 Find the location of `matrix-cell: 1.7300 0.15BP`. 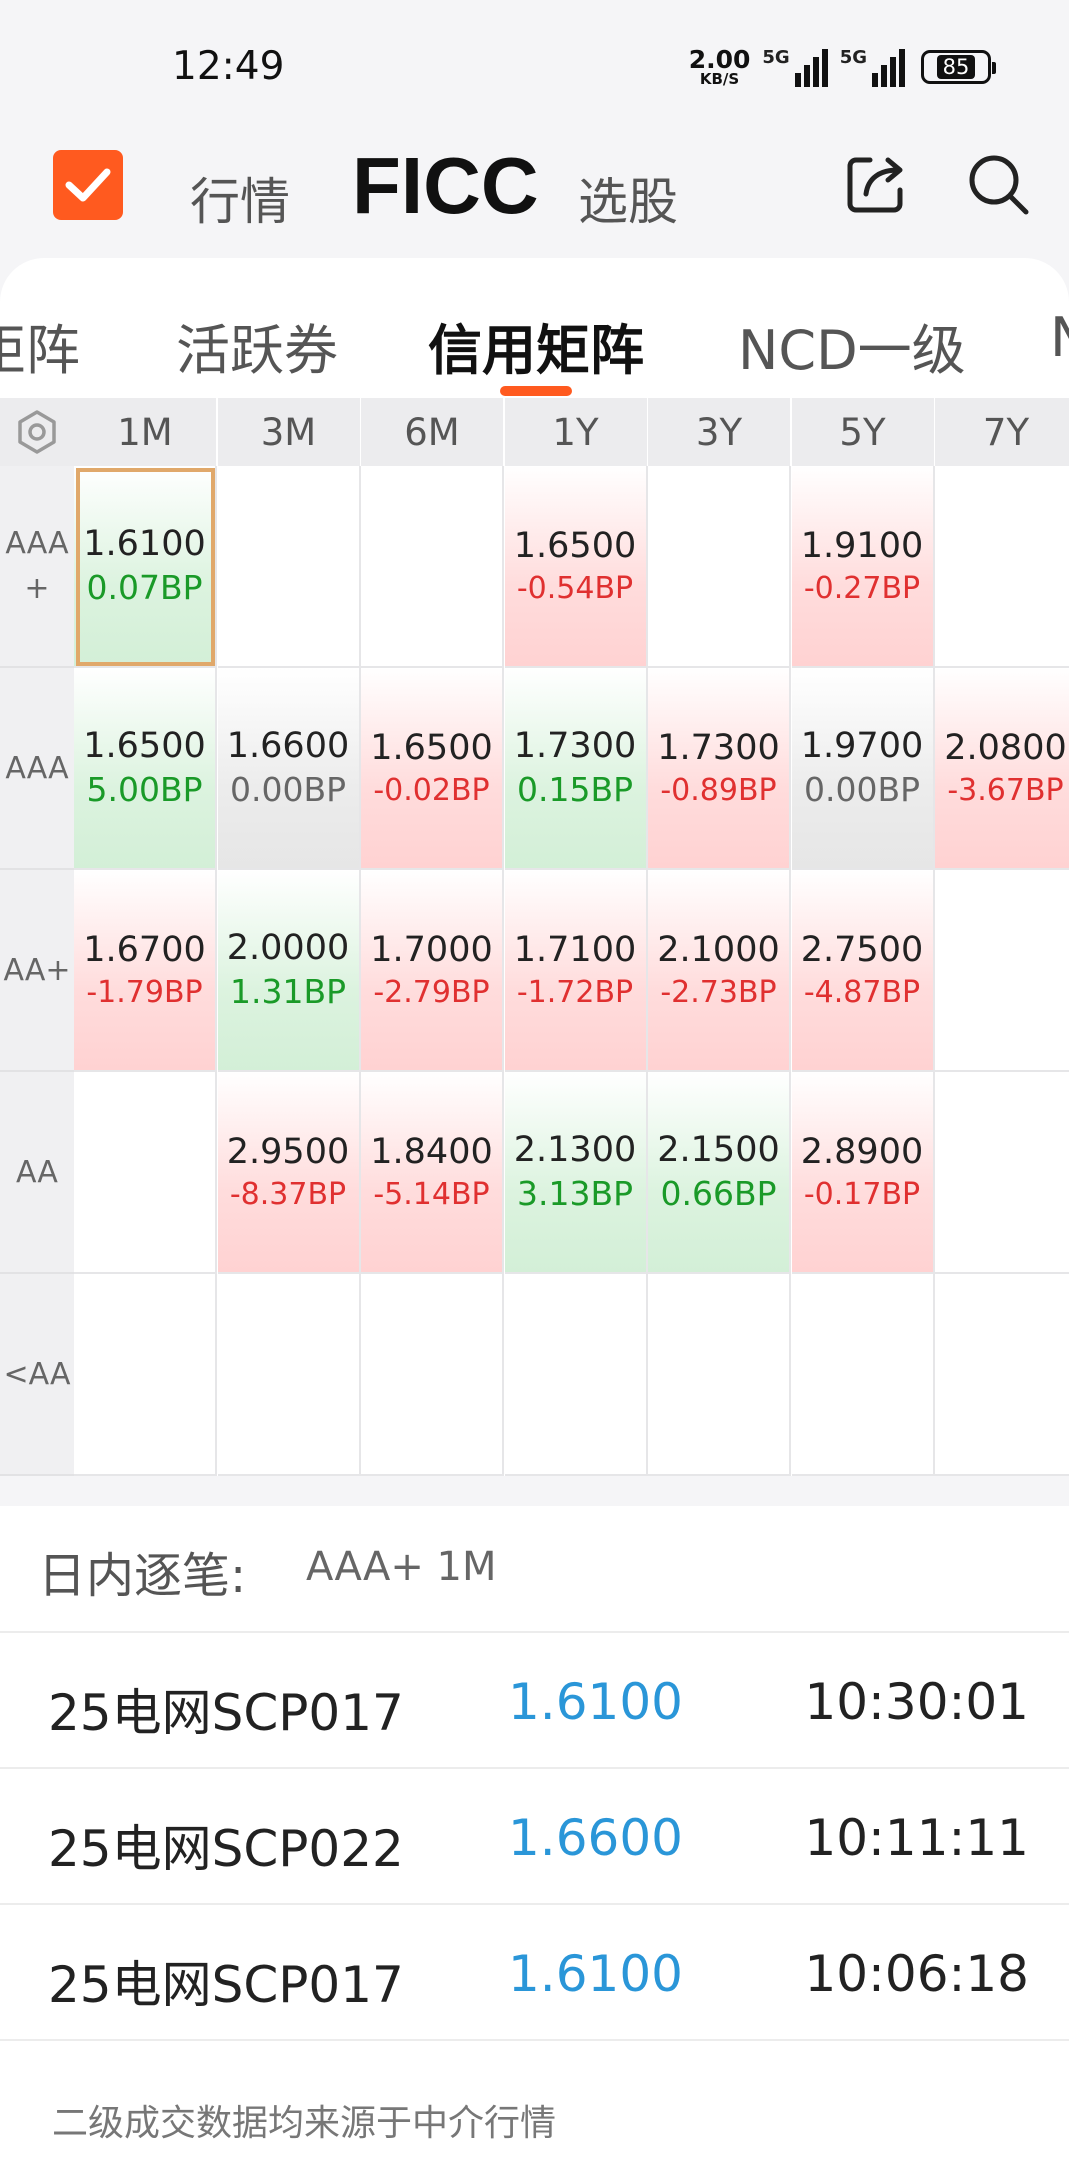

matrix-cell: 1.7300 0.15BP is located at coordinates (576, 769).